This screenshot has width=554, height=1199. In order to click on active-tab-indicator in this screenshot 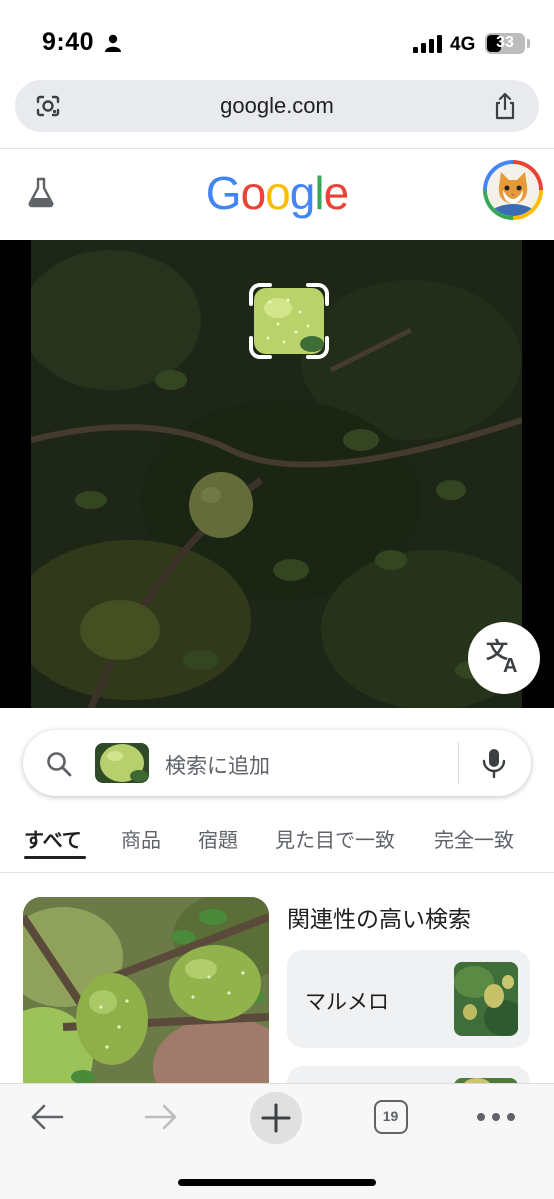, I will do `click(55, 857)`.